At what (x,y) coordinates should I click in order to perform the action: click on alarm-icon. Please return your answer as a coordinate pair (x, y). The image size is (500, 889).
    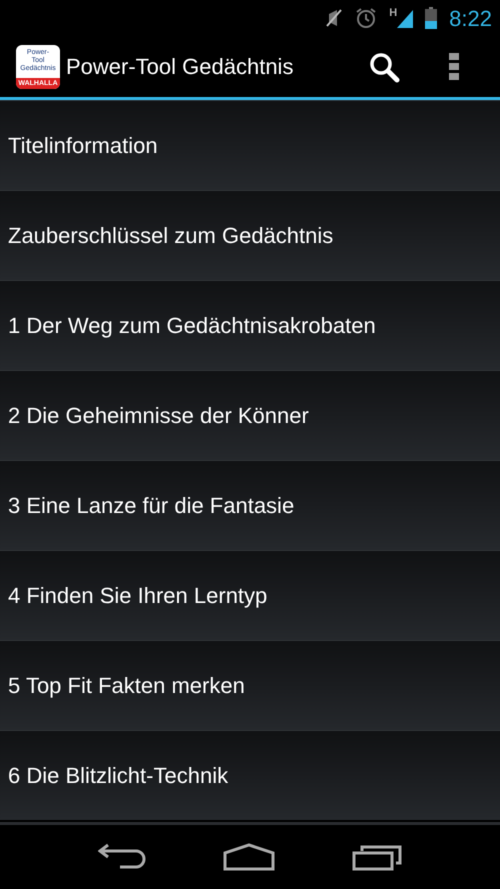
    Looking at the image, I should click on (366, 18).